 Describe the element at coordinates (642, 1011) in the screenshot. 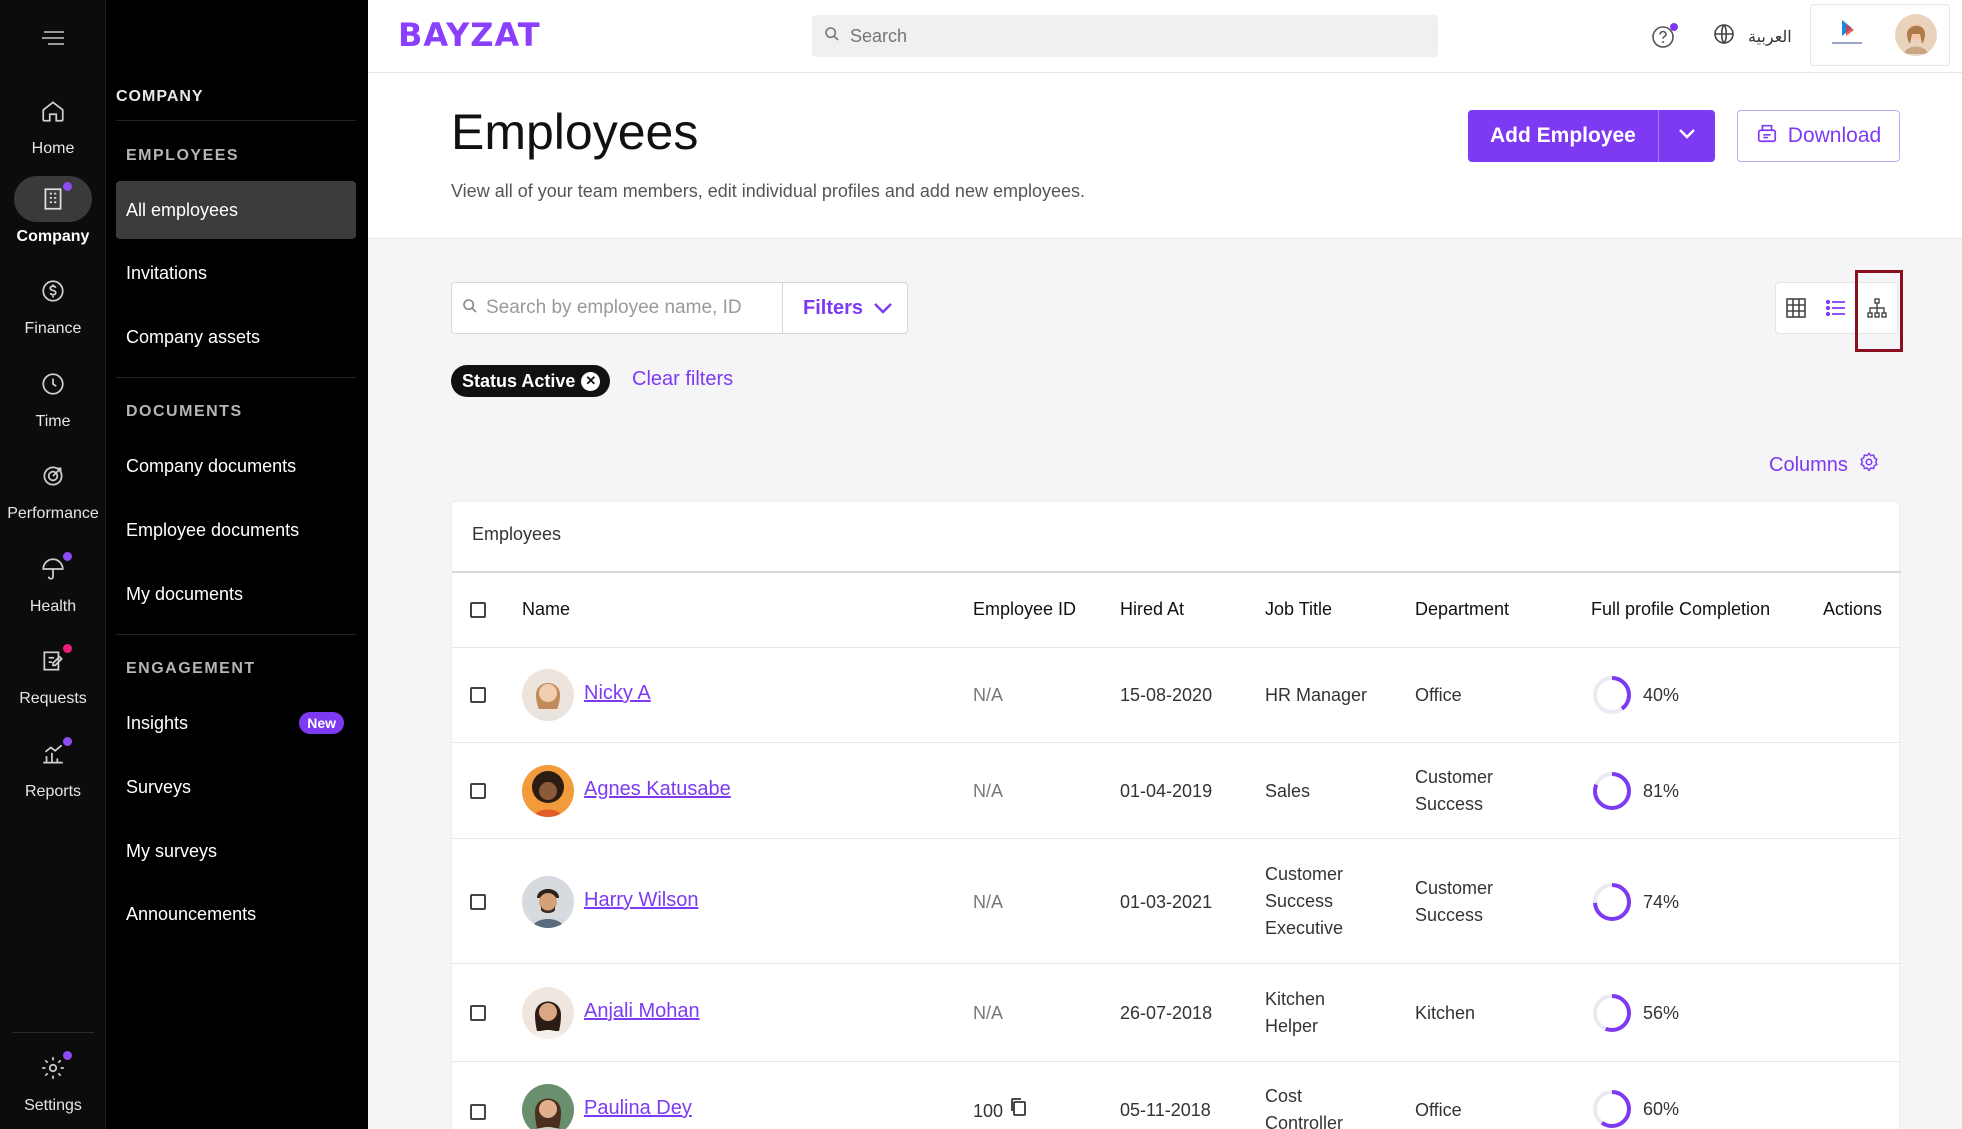

I see `employee-name-link: Anjali Mohan` at that location.